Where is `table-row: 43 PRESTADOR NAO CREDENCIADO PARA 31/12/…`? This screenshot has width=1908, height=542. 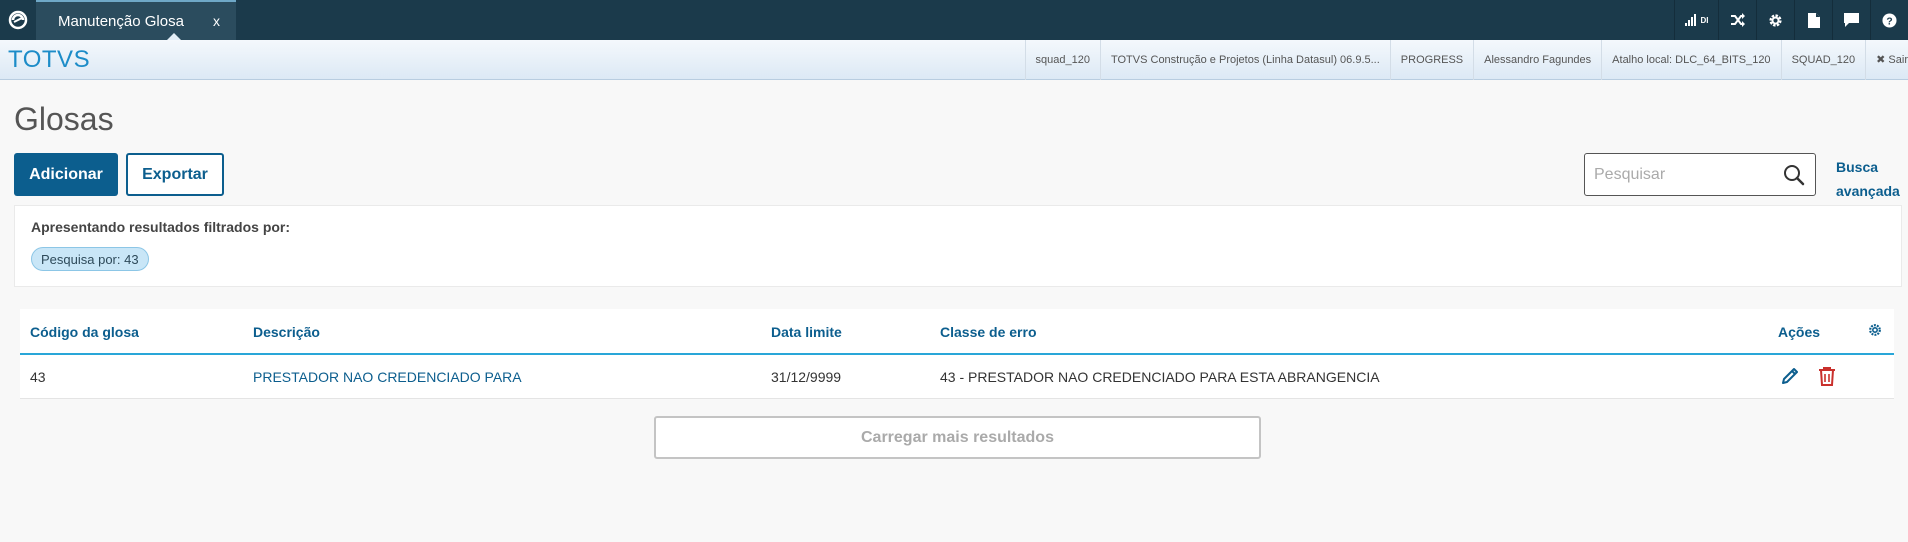
table-row: 43 PRESTADOR NAO CREDENCIADO PARA 31/12/… is located at coordinates (957, 377).